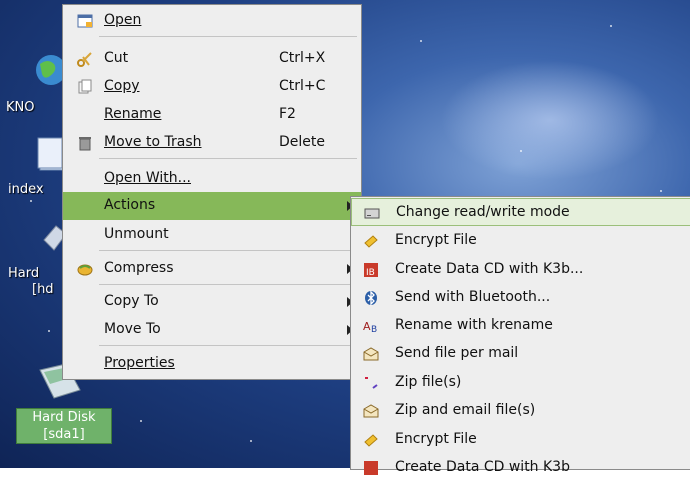 Image resolution: width=690 pixels, height=482 pixels. What do you see at coordinates (139, 363) in the screenshot?
I see `menu-item-label: Properties` at bounding box center [139, 363].